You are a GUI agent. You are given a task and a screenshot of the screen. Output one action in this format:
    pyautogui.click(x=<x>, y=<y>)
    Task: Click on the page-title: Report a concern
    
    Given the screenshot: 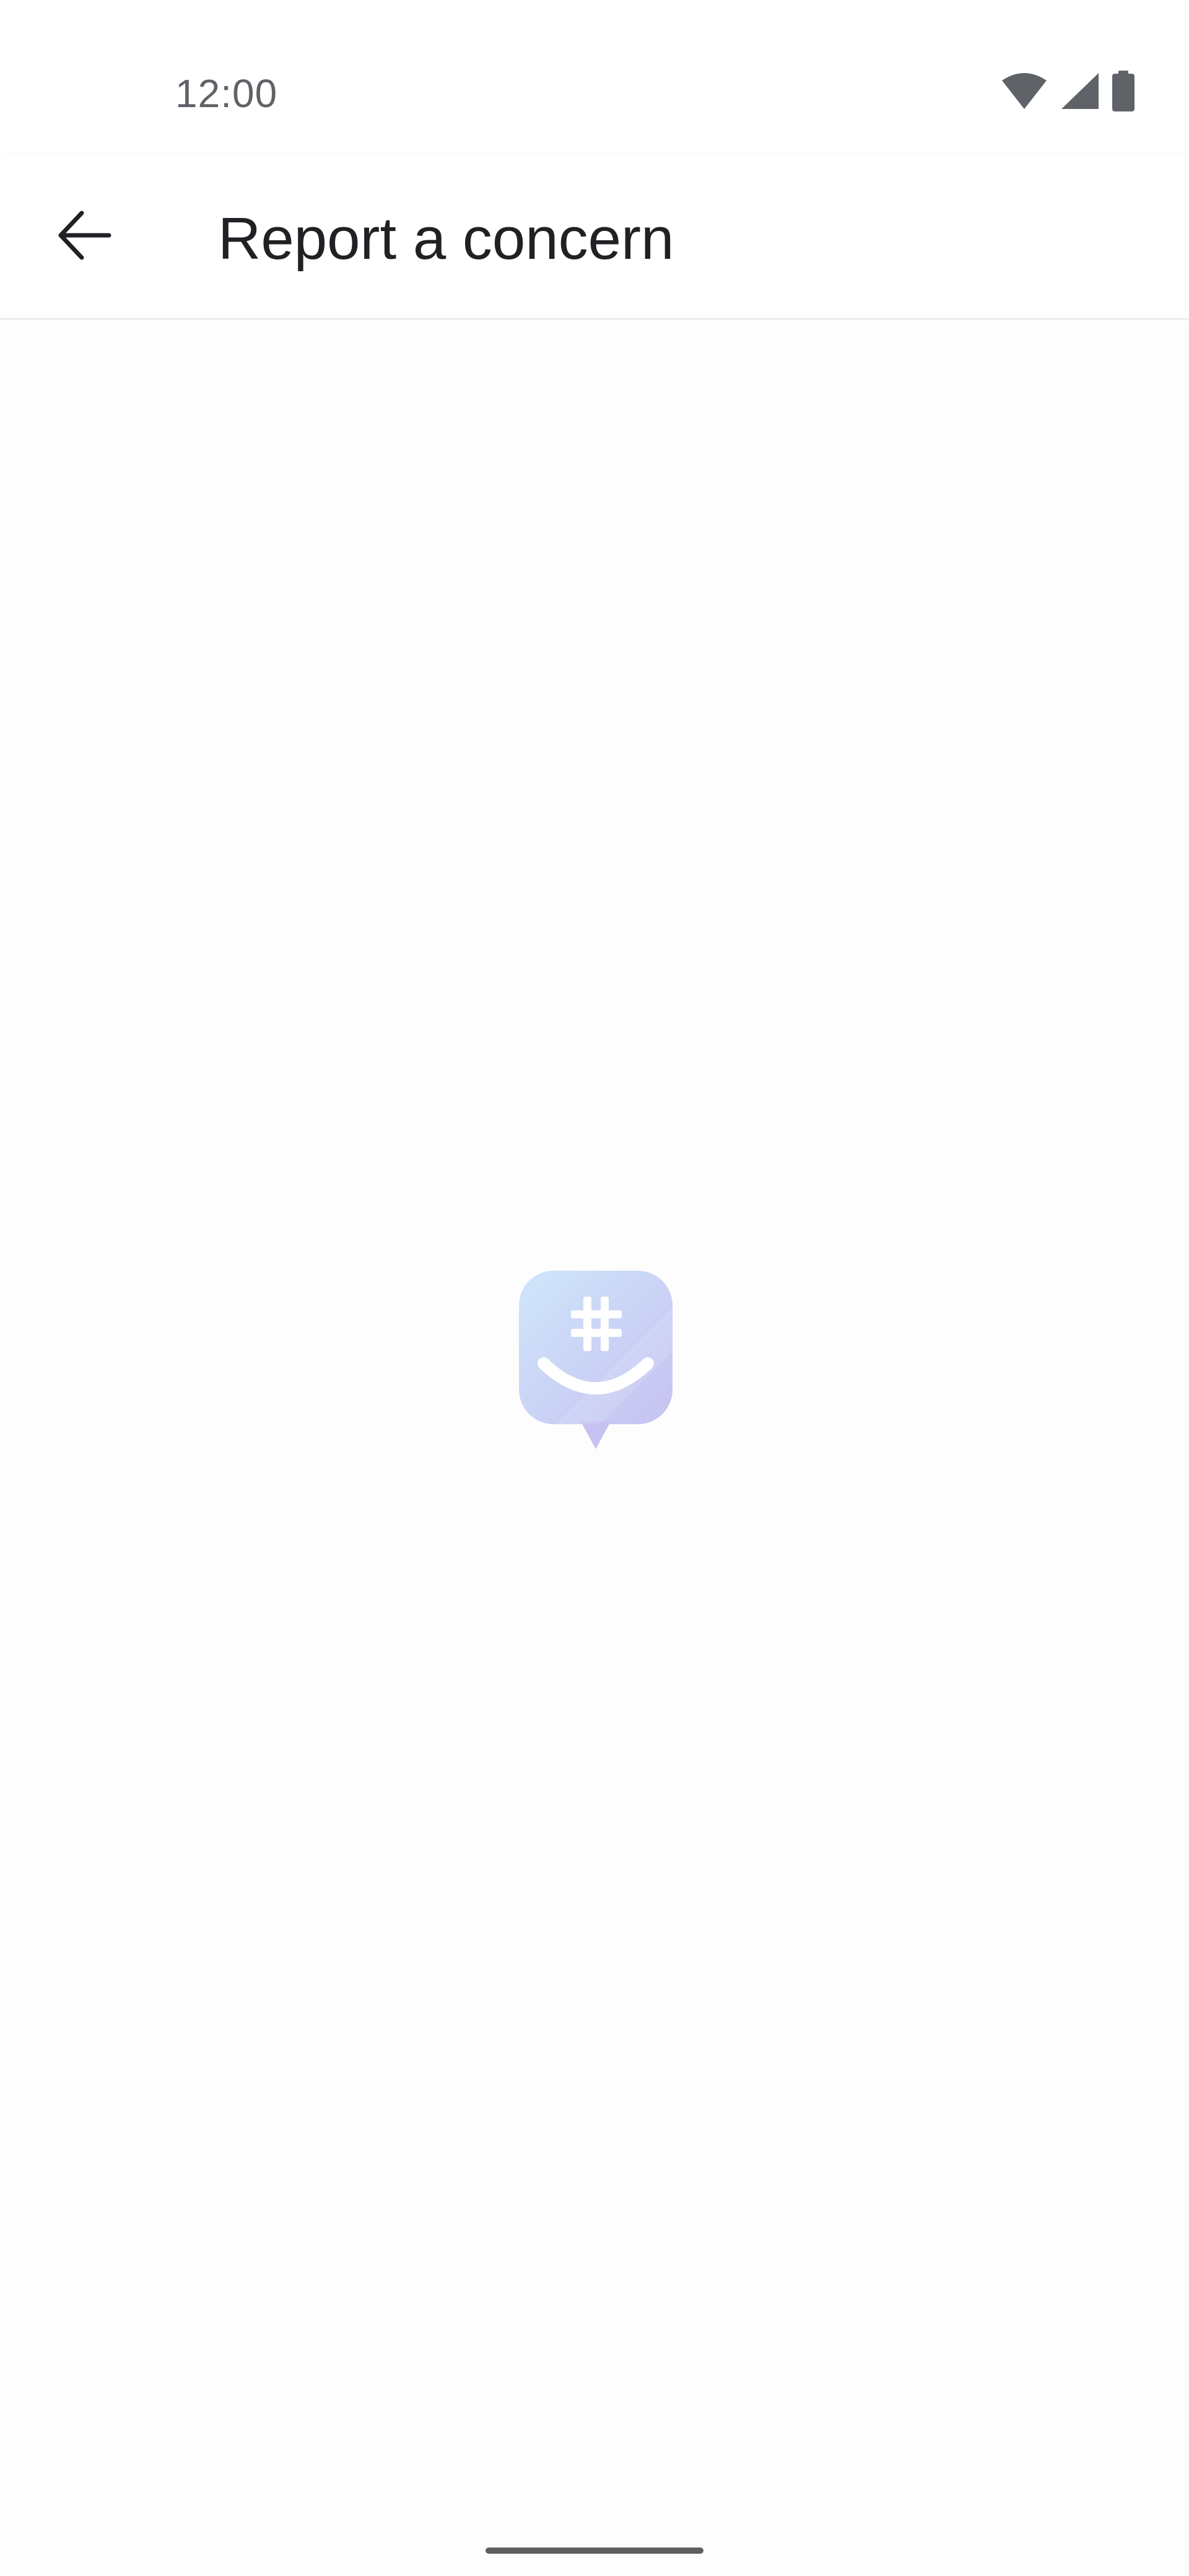 What is the action you would take?
    pyautogui.click(x=446, y=239)
    